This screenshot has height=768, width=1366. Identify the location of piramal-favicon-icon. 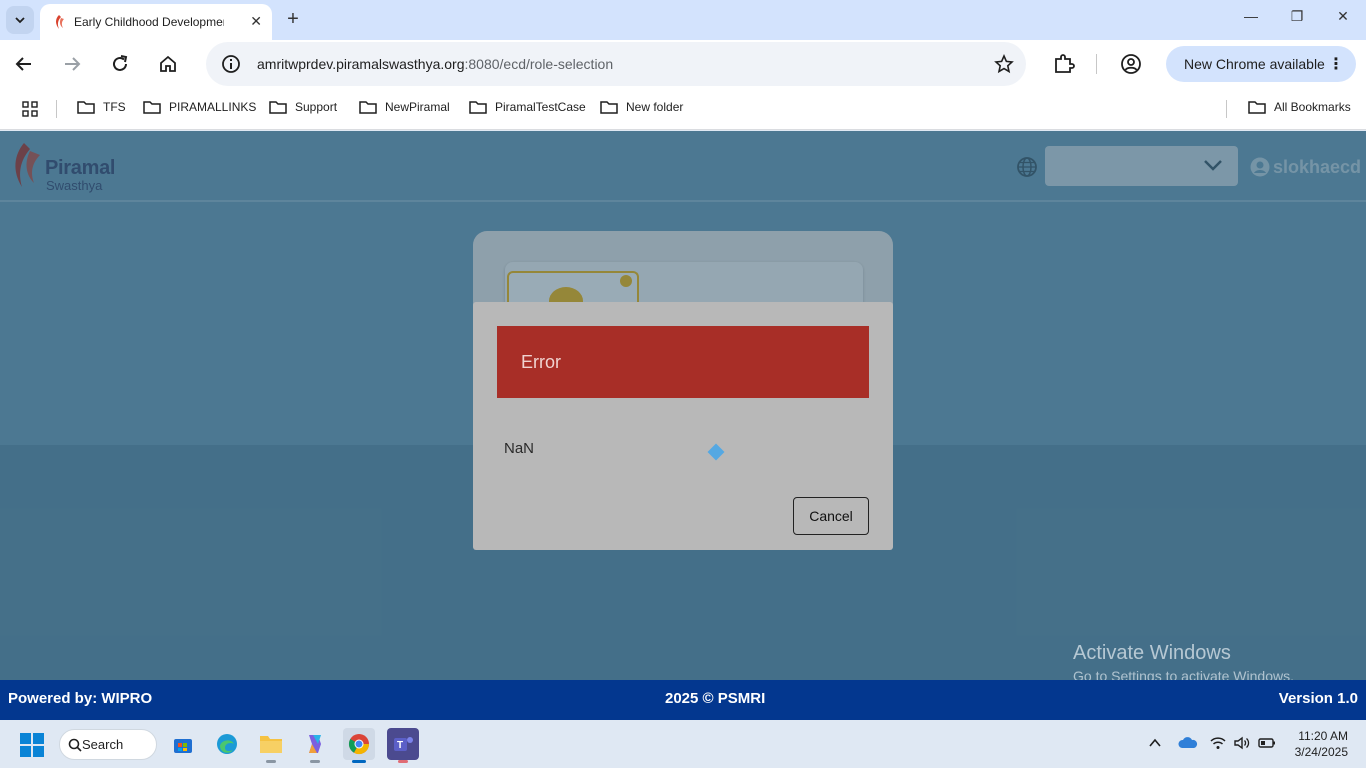
(60, 22).